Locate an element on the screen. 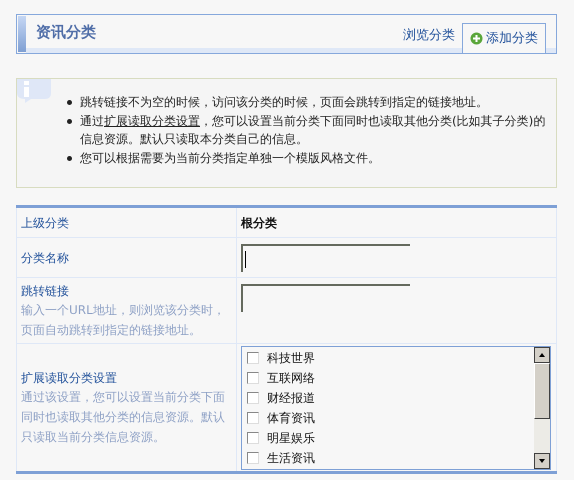 This screenshot has height=480, width=574. link: 扩展读取分类设置 is located at coordinates (152, 121).